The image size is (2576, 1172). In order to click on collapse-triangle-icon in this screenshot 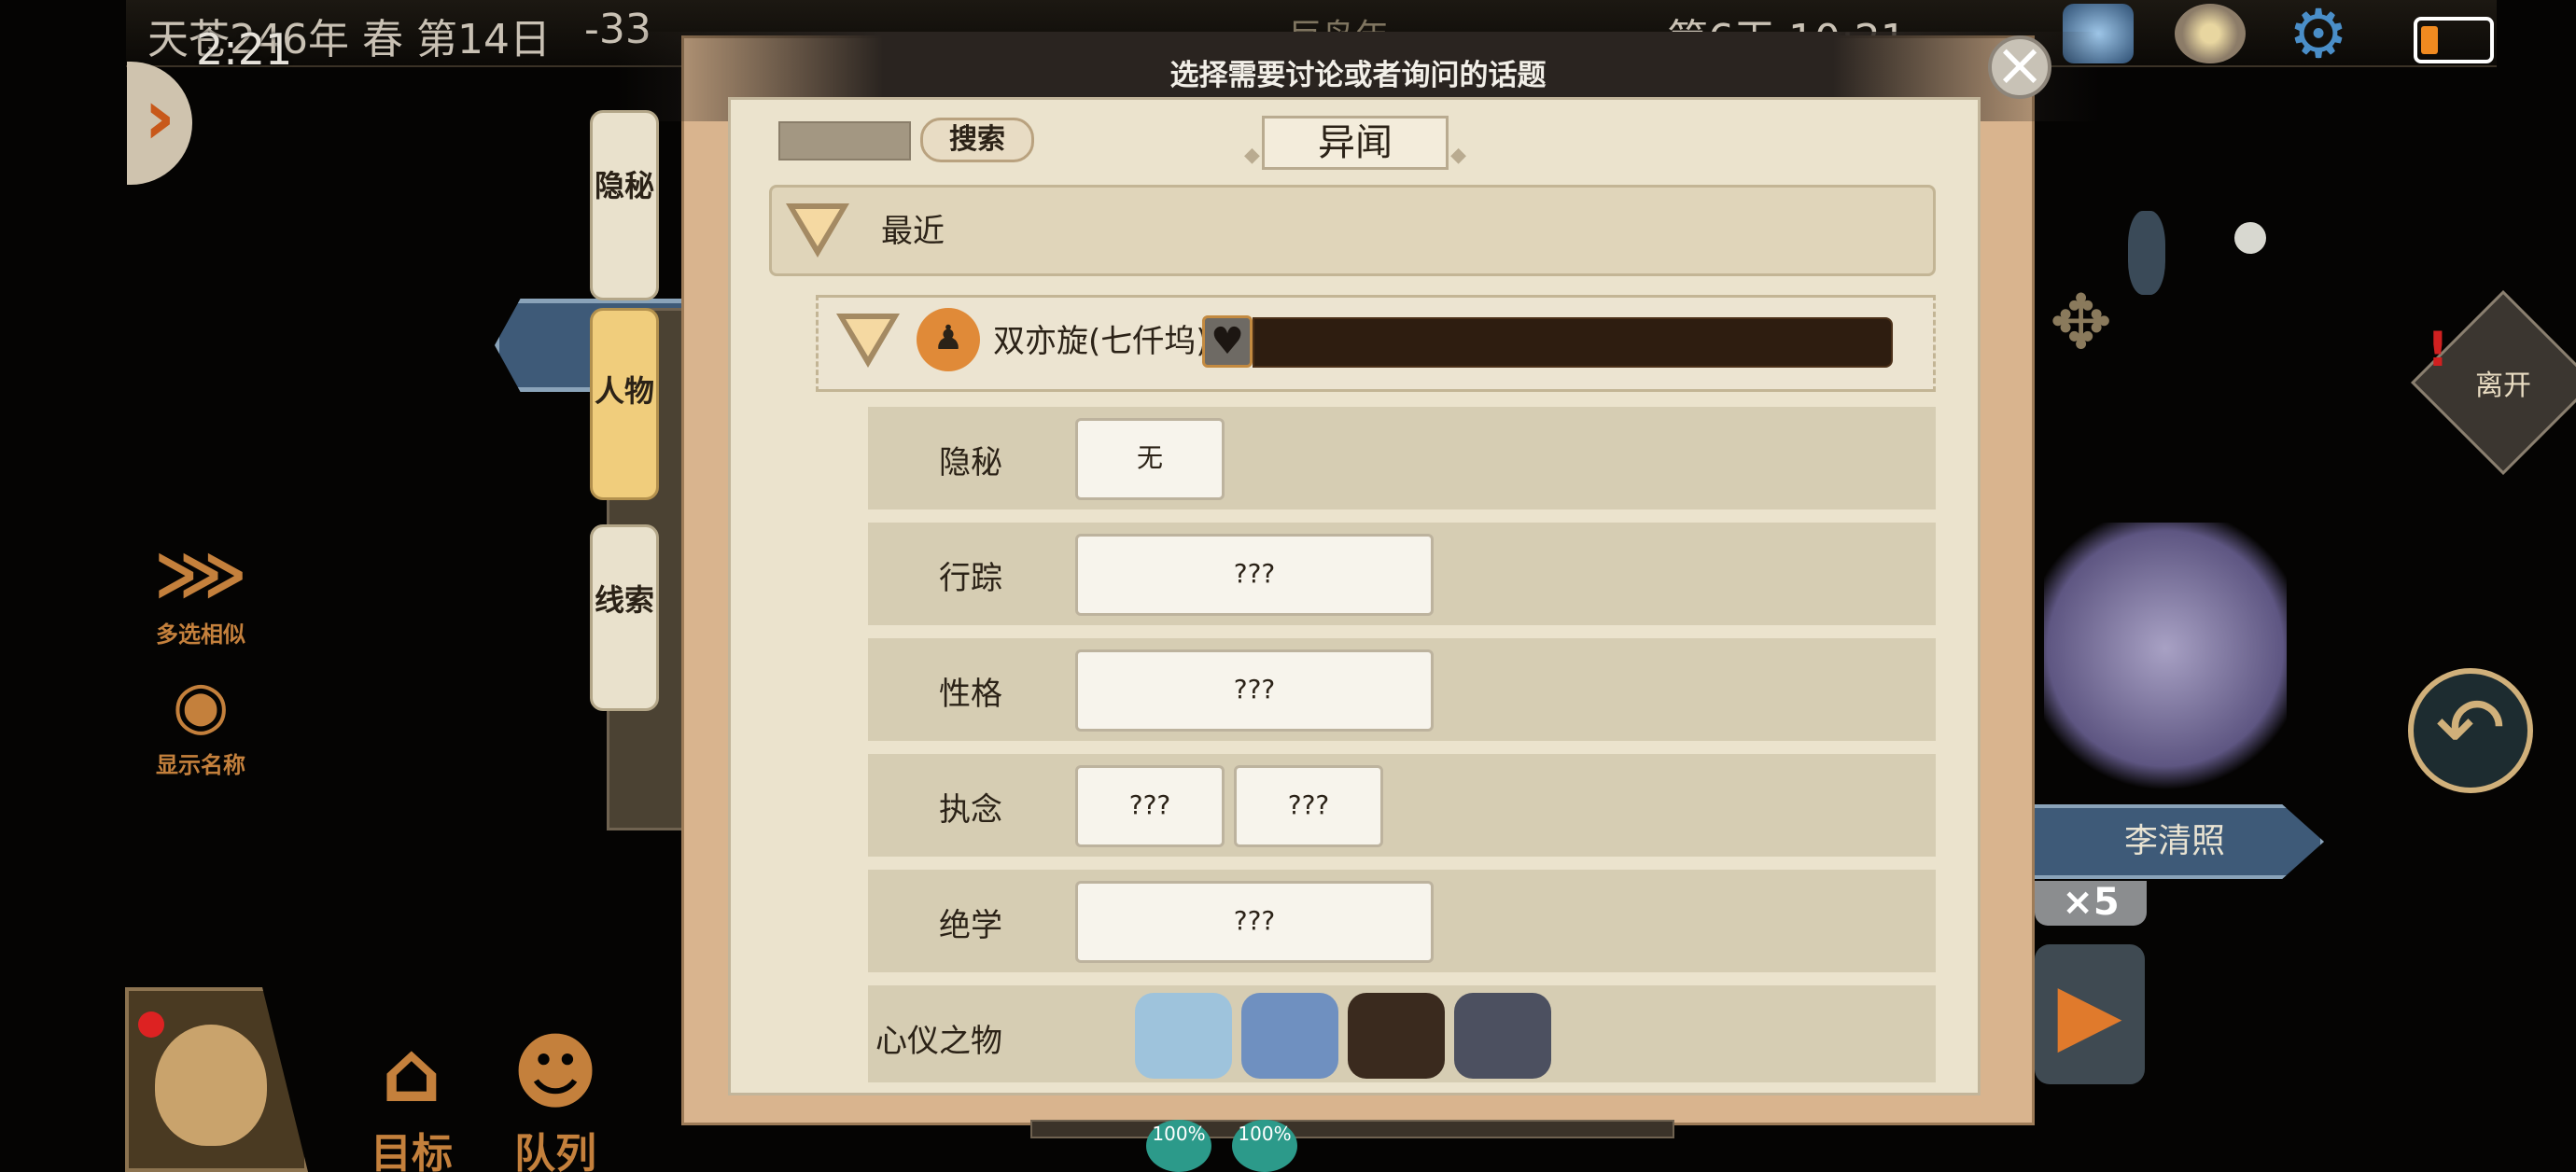, I will do `click(817, 230)`.